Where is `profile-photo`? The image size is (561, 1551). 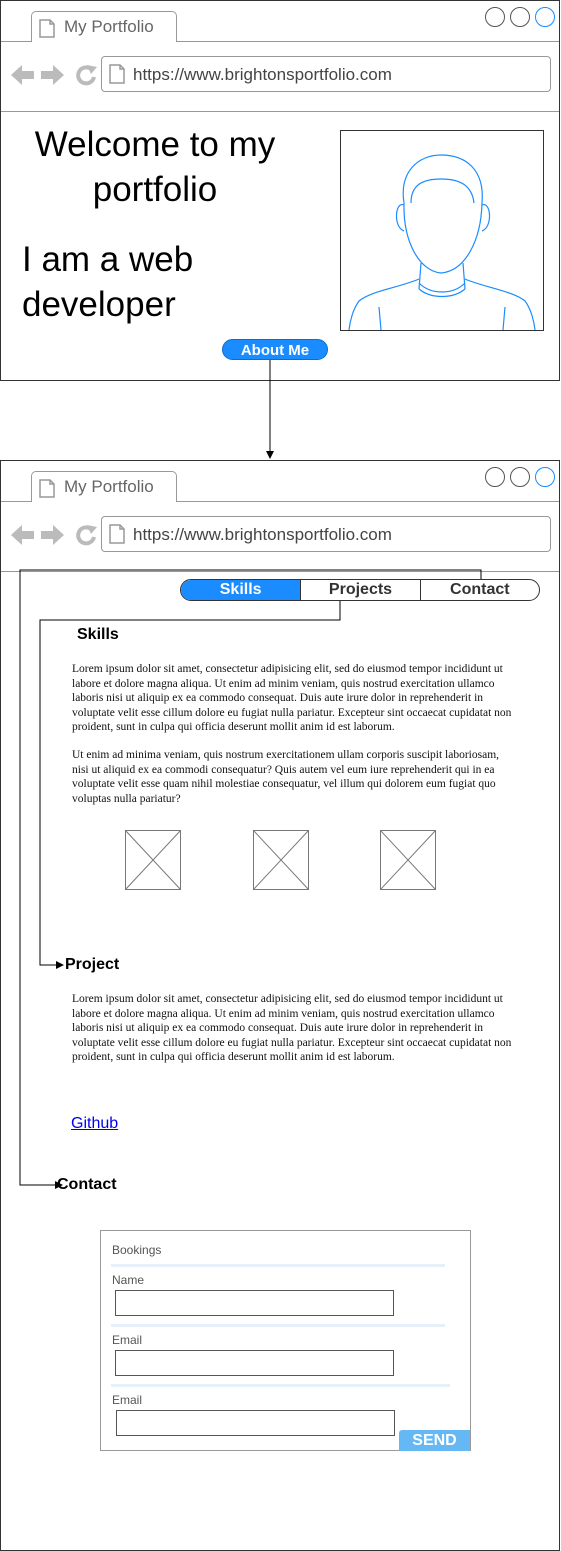 profile-photo is located at coordinates (442, 230).